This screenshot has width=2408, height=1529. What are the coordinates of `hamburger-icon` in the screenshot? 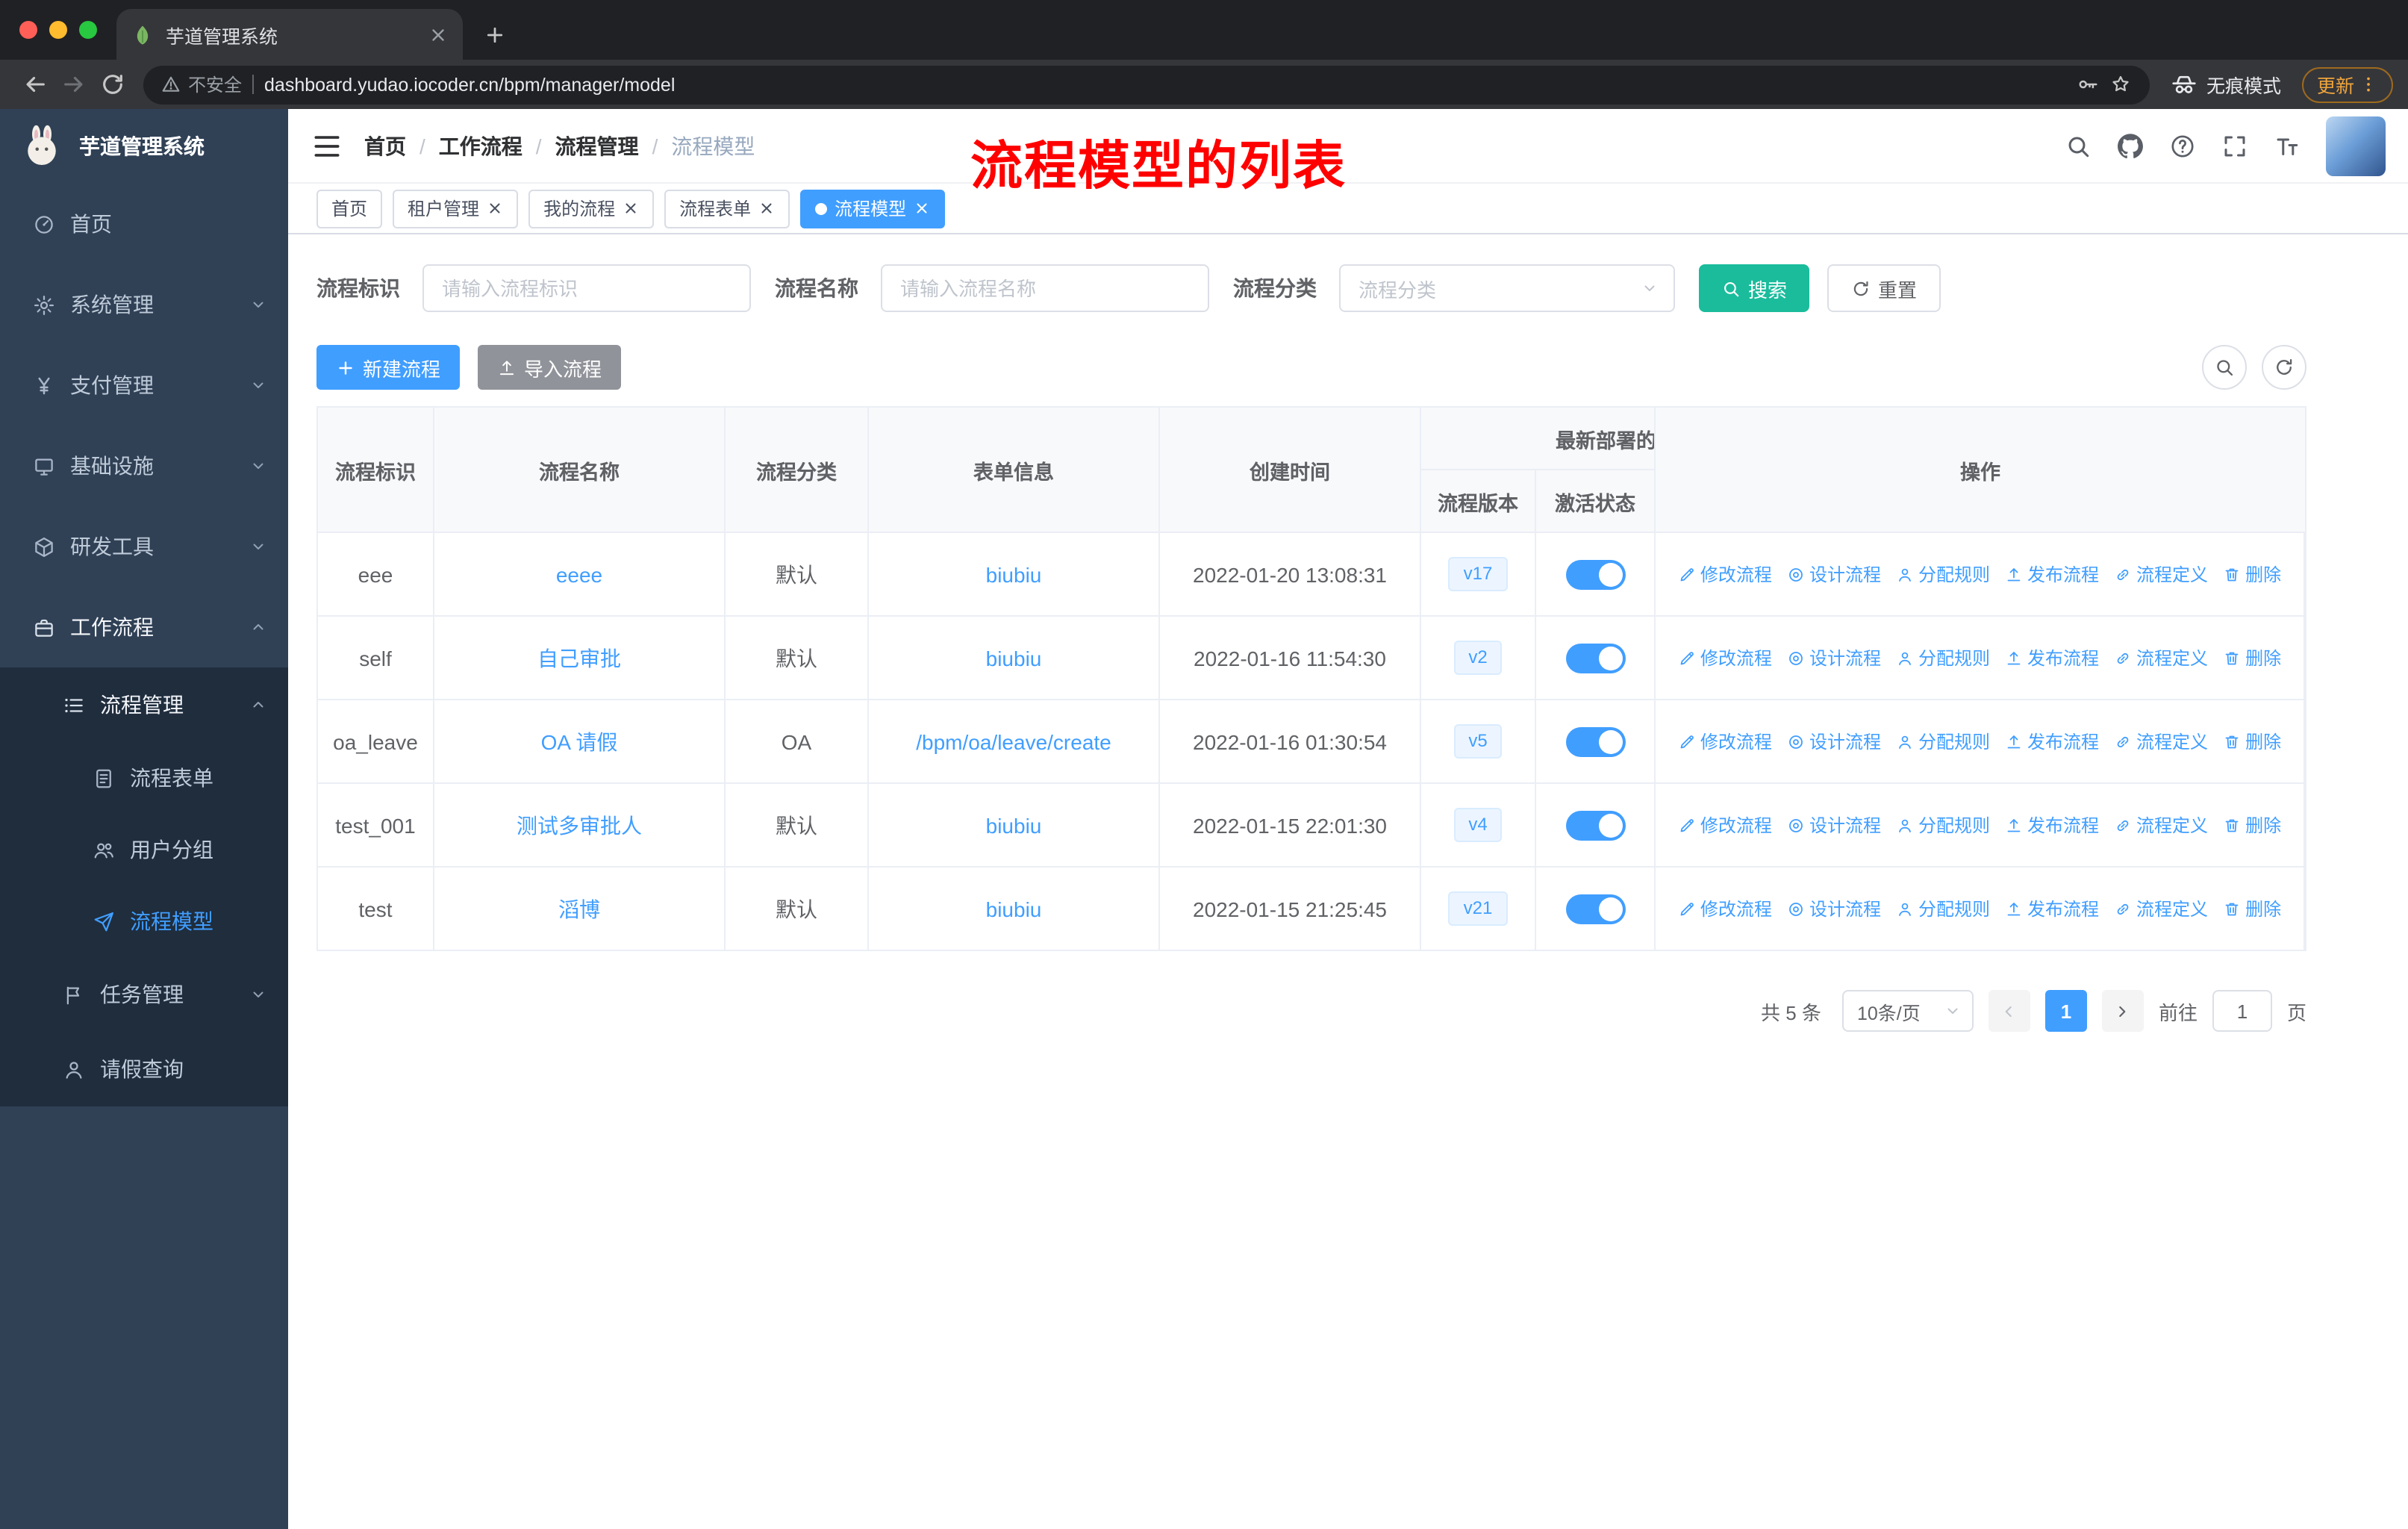 It's located at (327, 145).